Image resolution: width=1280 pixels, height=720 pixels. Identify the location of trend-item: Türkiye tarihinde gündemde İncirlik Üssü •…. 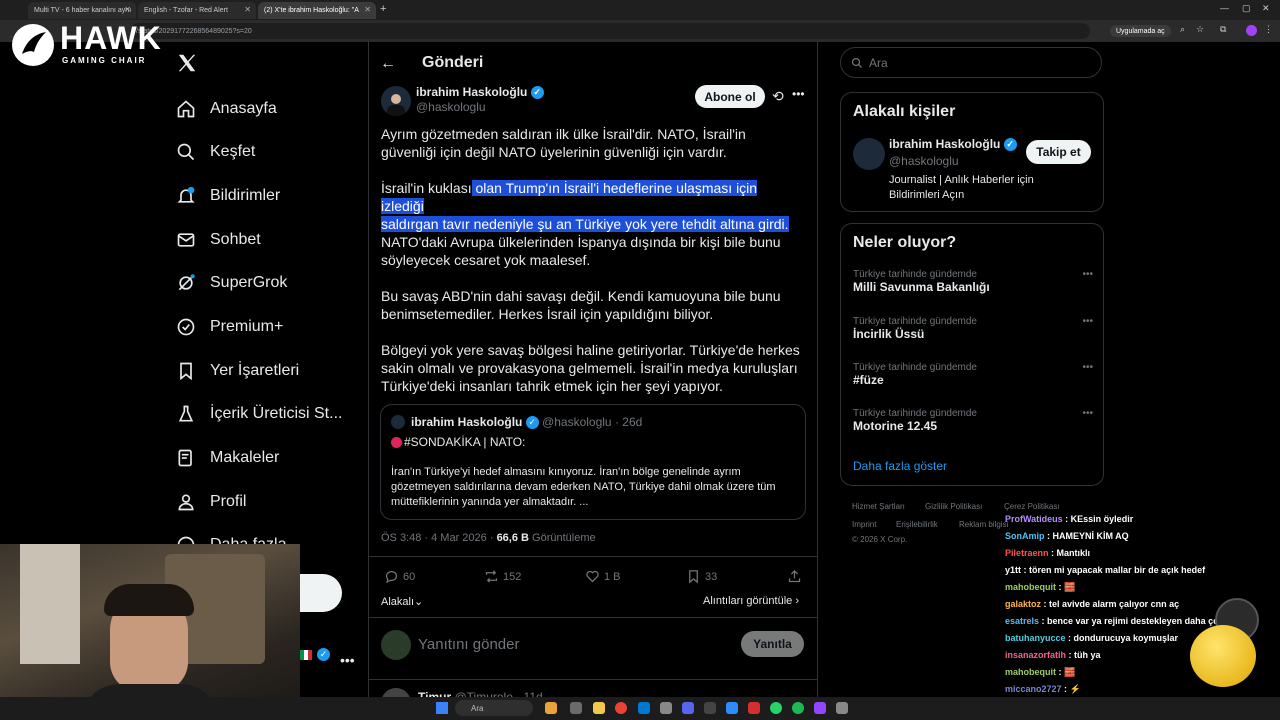
(973, 328).